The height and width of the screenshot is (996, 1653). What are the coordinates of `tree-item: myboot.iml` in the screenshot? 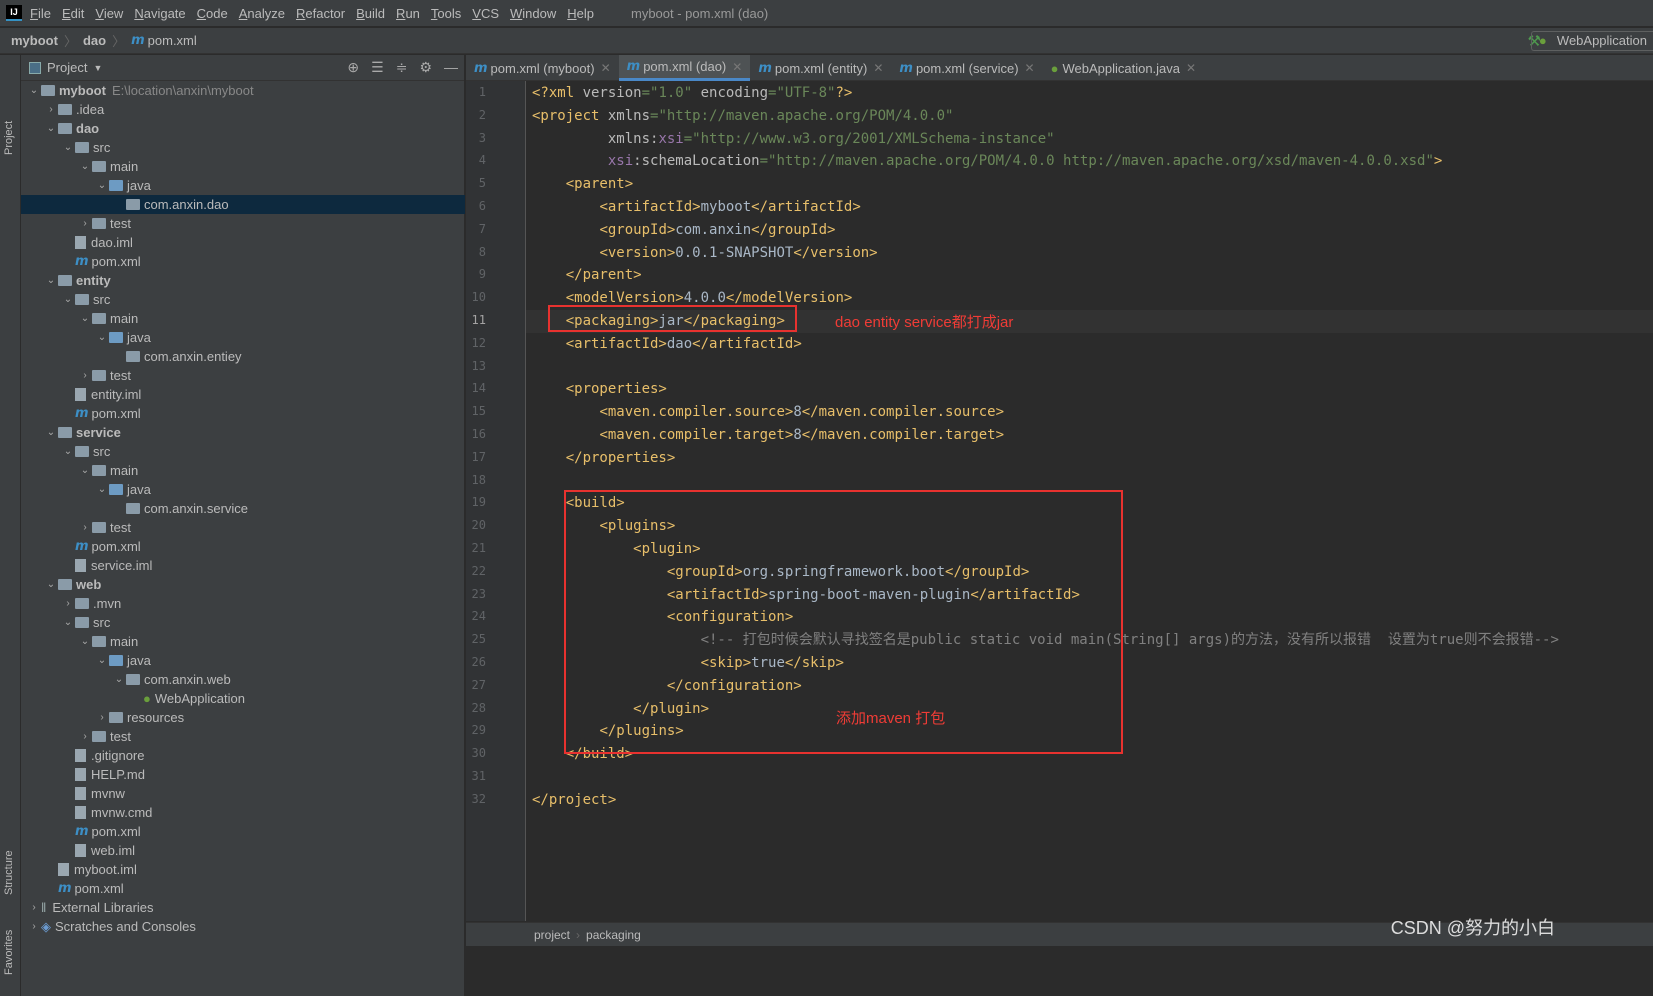 It's located at (243, 869).